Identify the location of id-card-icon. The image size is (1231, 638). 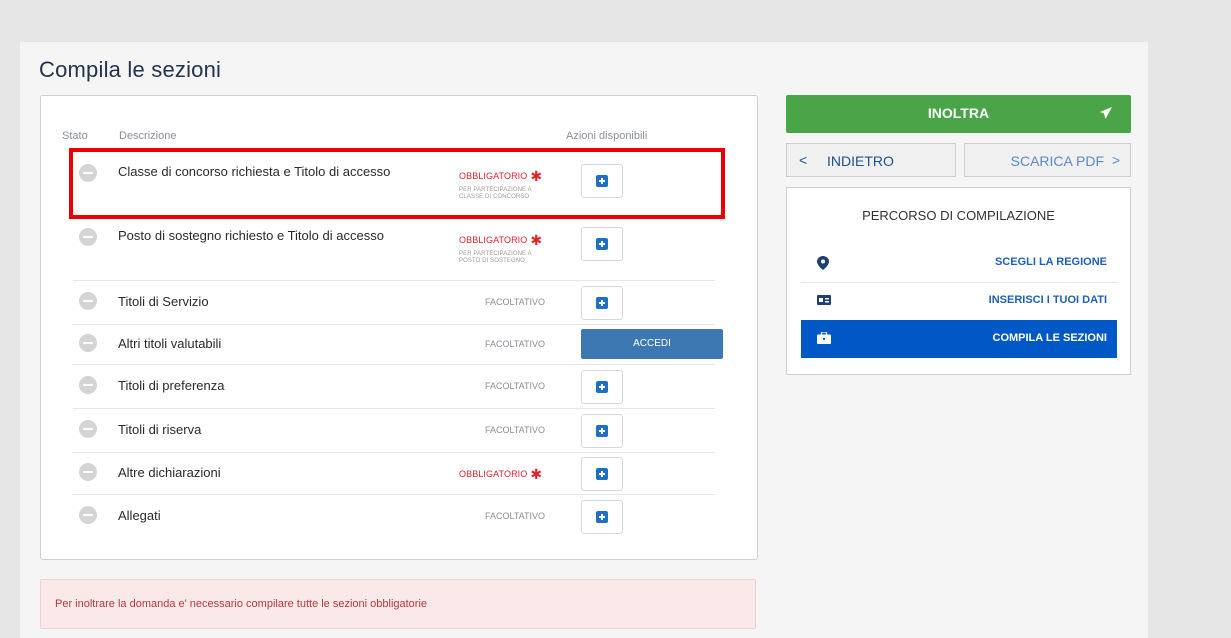
(824, 300).